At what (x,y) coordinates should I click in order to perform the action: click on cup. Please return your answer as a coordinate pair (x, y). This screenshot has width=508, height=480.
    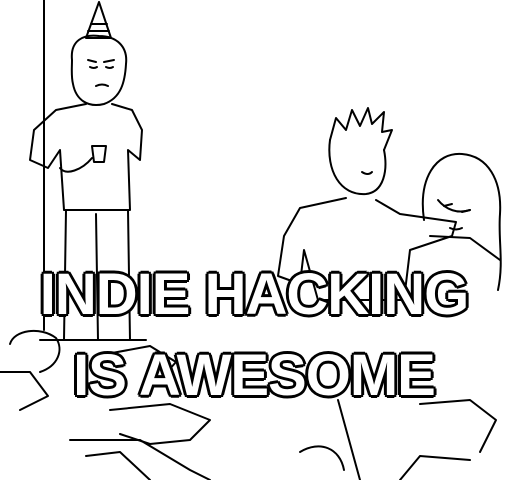
    Looking at the image, I should click on (99, 154).